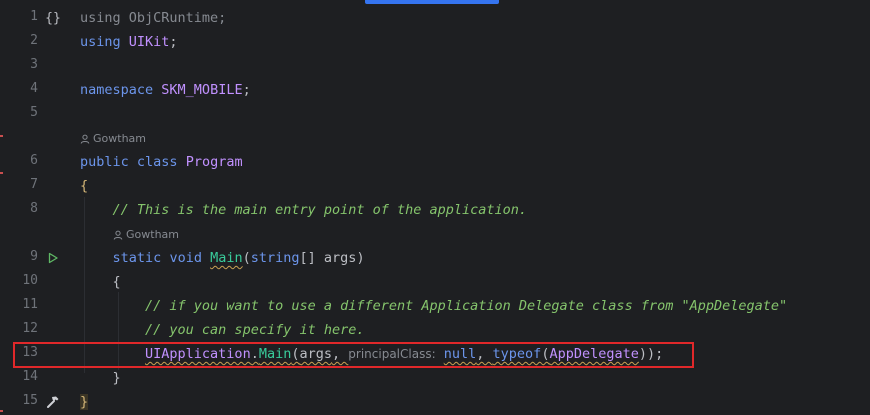 The height and width of the screenshot is (415, 870). Describe the element at coordinates (53, 402) in the screenshot. I see `build-hammer-icon` at that location.